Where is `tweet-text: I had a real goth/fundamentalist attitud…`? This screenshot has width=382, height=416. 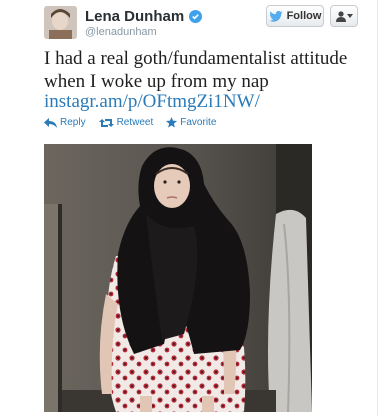 tweet-text: I had a real goth/fundamentalist attitud… is located at coordinates (196, 70).